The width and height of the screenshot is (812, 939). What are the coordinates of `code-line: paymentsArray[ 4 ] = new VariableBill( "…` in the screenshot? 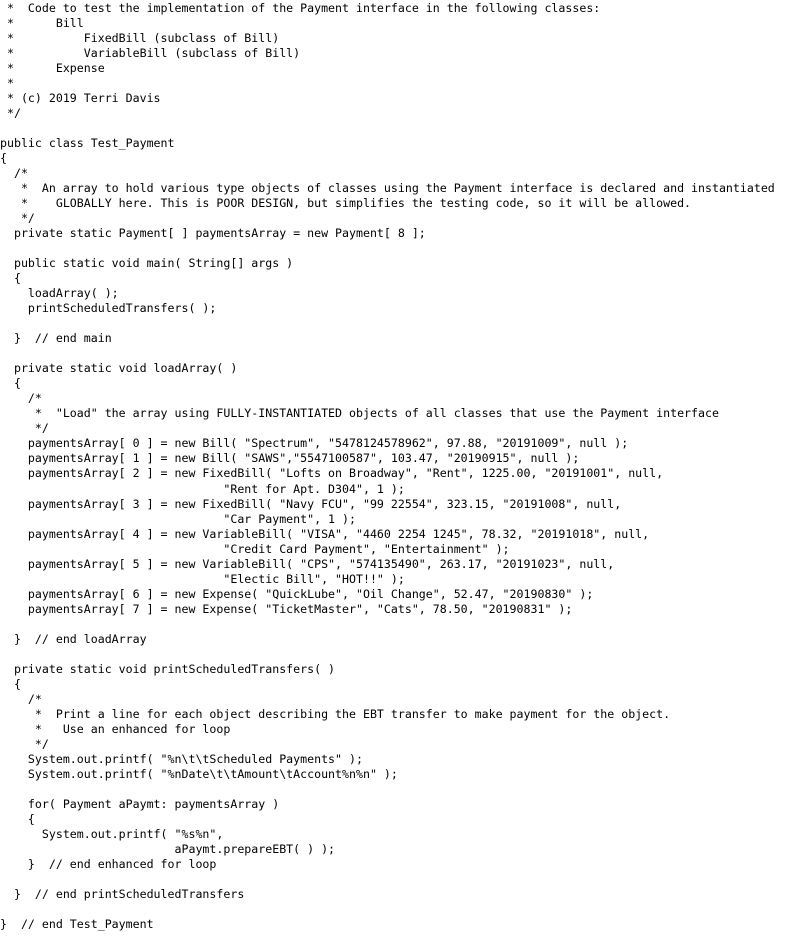 It's located at (325, 533).